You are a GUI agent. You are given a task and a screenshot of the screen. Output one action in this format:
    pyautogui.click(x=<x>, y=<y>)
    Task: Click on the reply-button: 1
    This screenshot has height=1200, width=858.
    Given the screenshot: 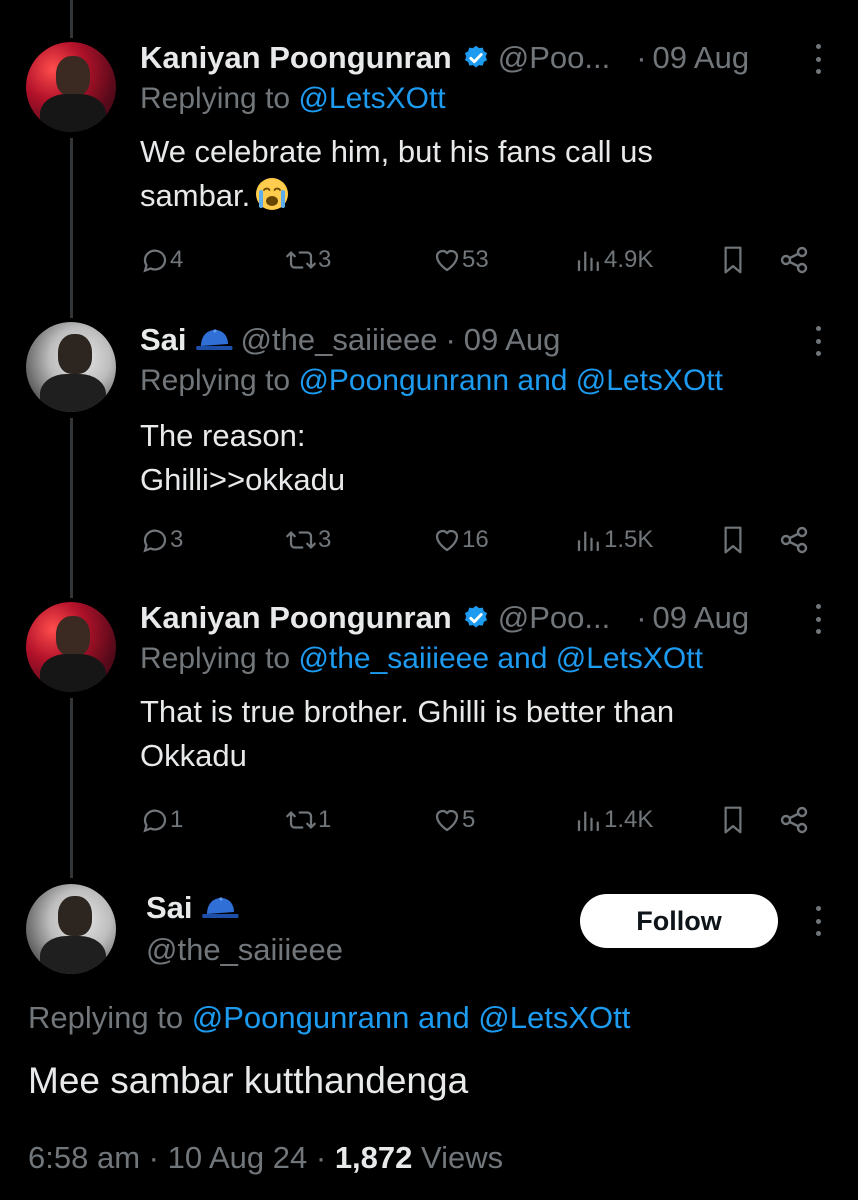 What is the action you would take?
    pyautogui.click(x=161, y=820)
    